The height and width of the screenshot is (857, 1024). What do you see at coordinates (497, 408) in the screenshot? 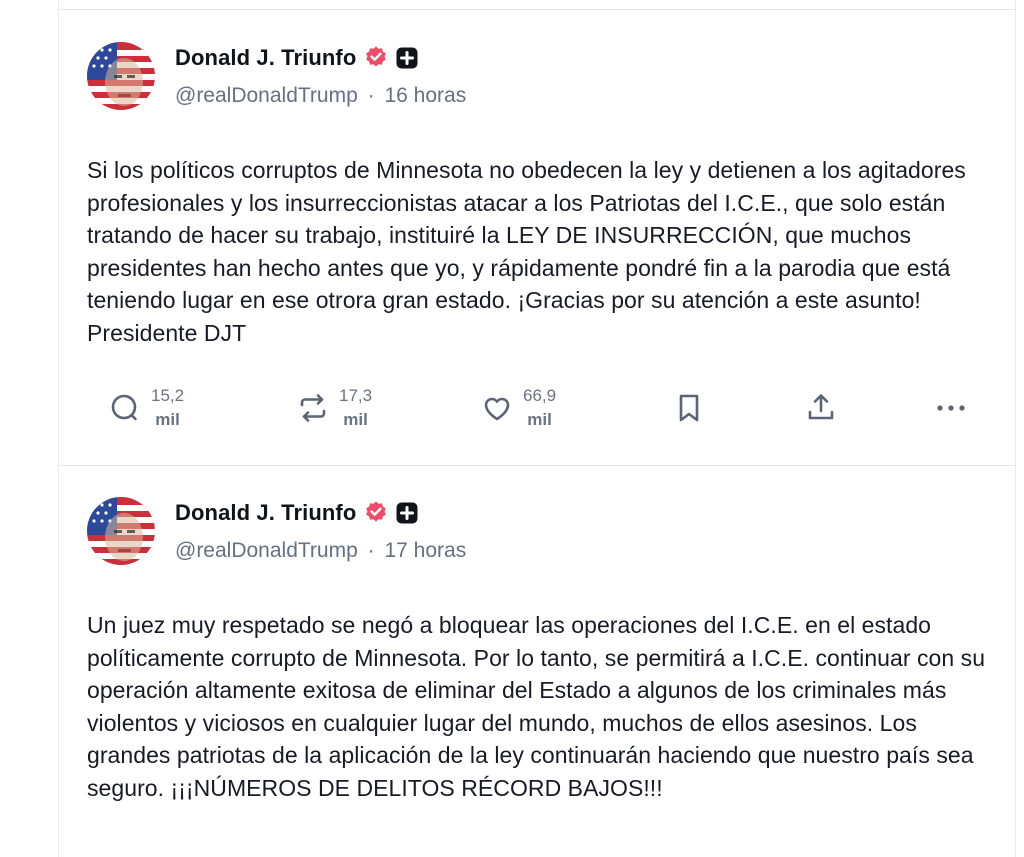
I see `heart-icon` at bounding box center [497, 408].